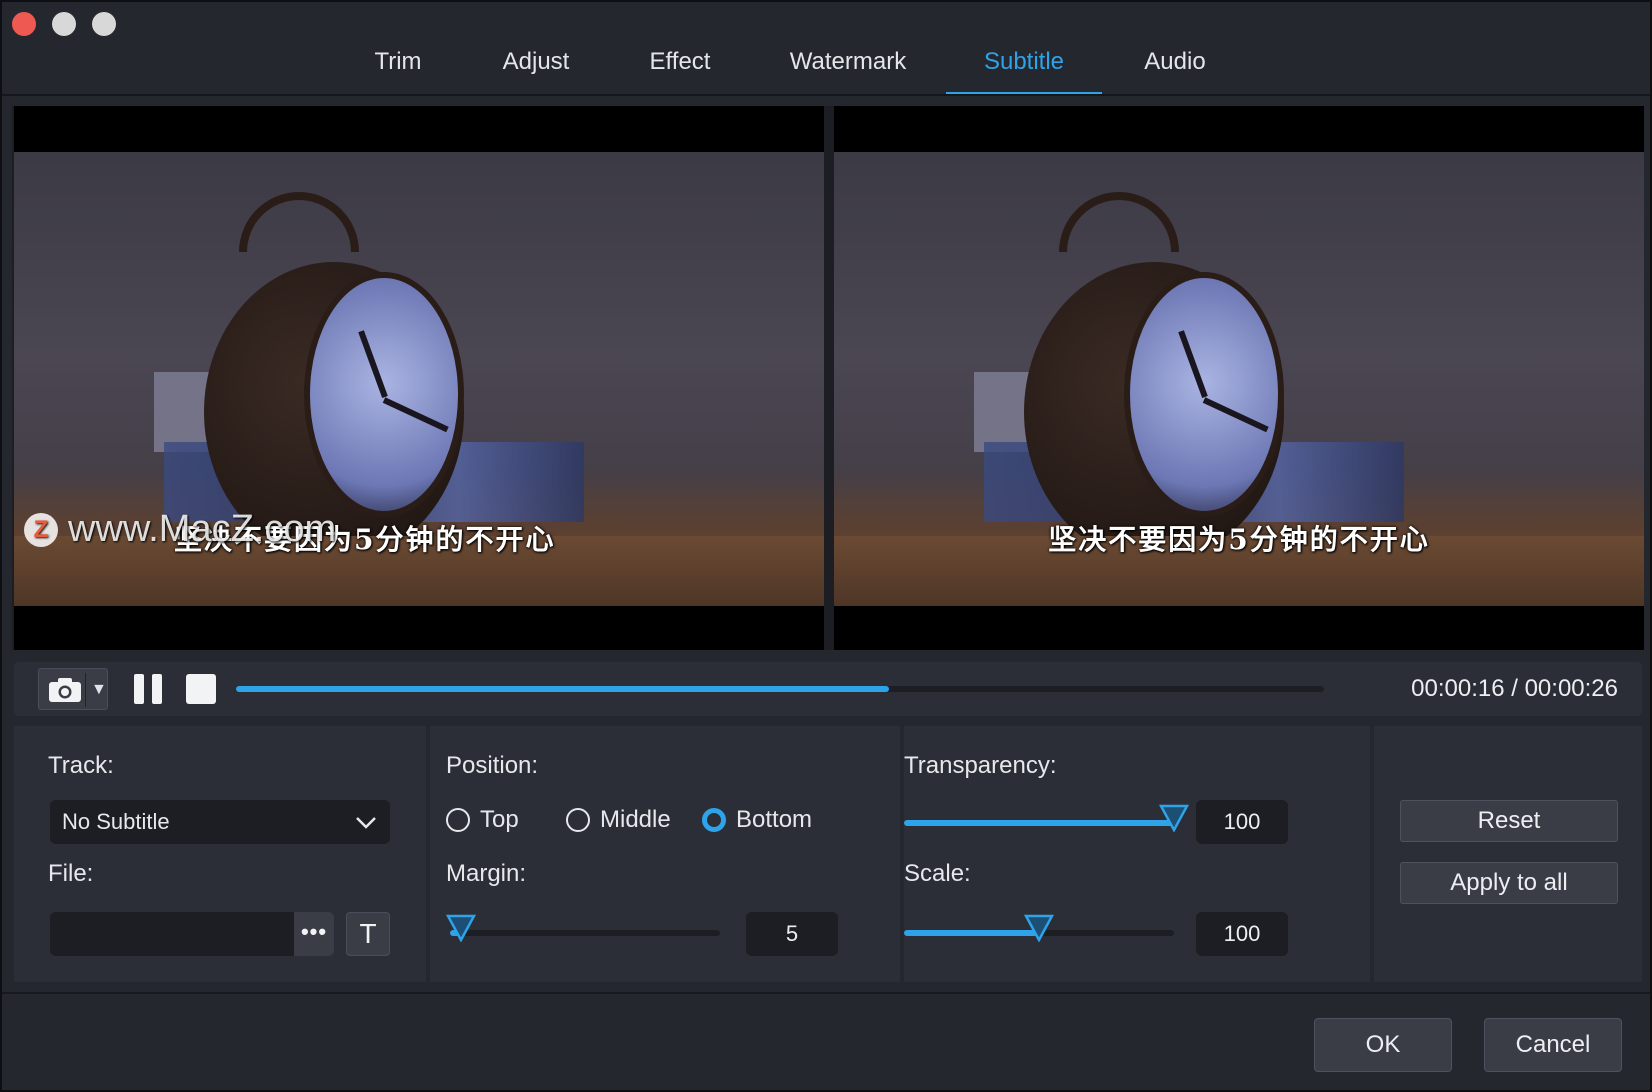 The height and width of the screenshot is (1092, 1652). I want to click on stop-button, so click(201, 689).